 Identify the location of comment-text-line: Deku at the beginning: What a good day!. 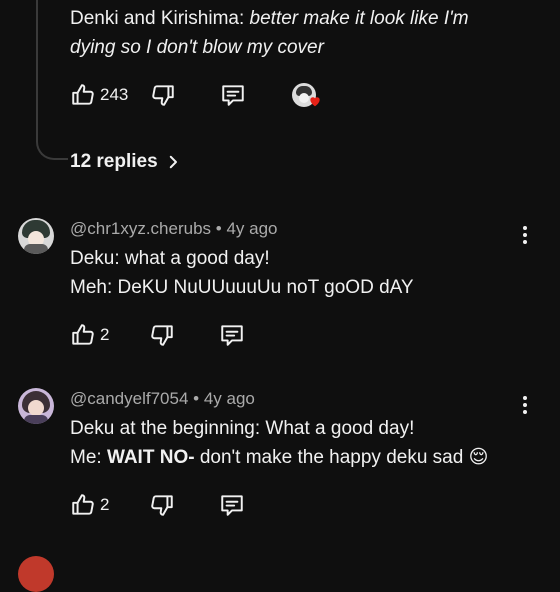
(242, 428).